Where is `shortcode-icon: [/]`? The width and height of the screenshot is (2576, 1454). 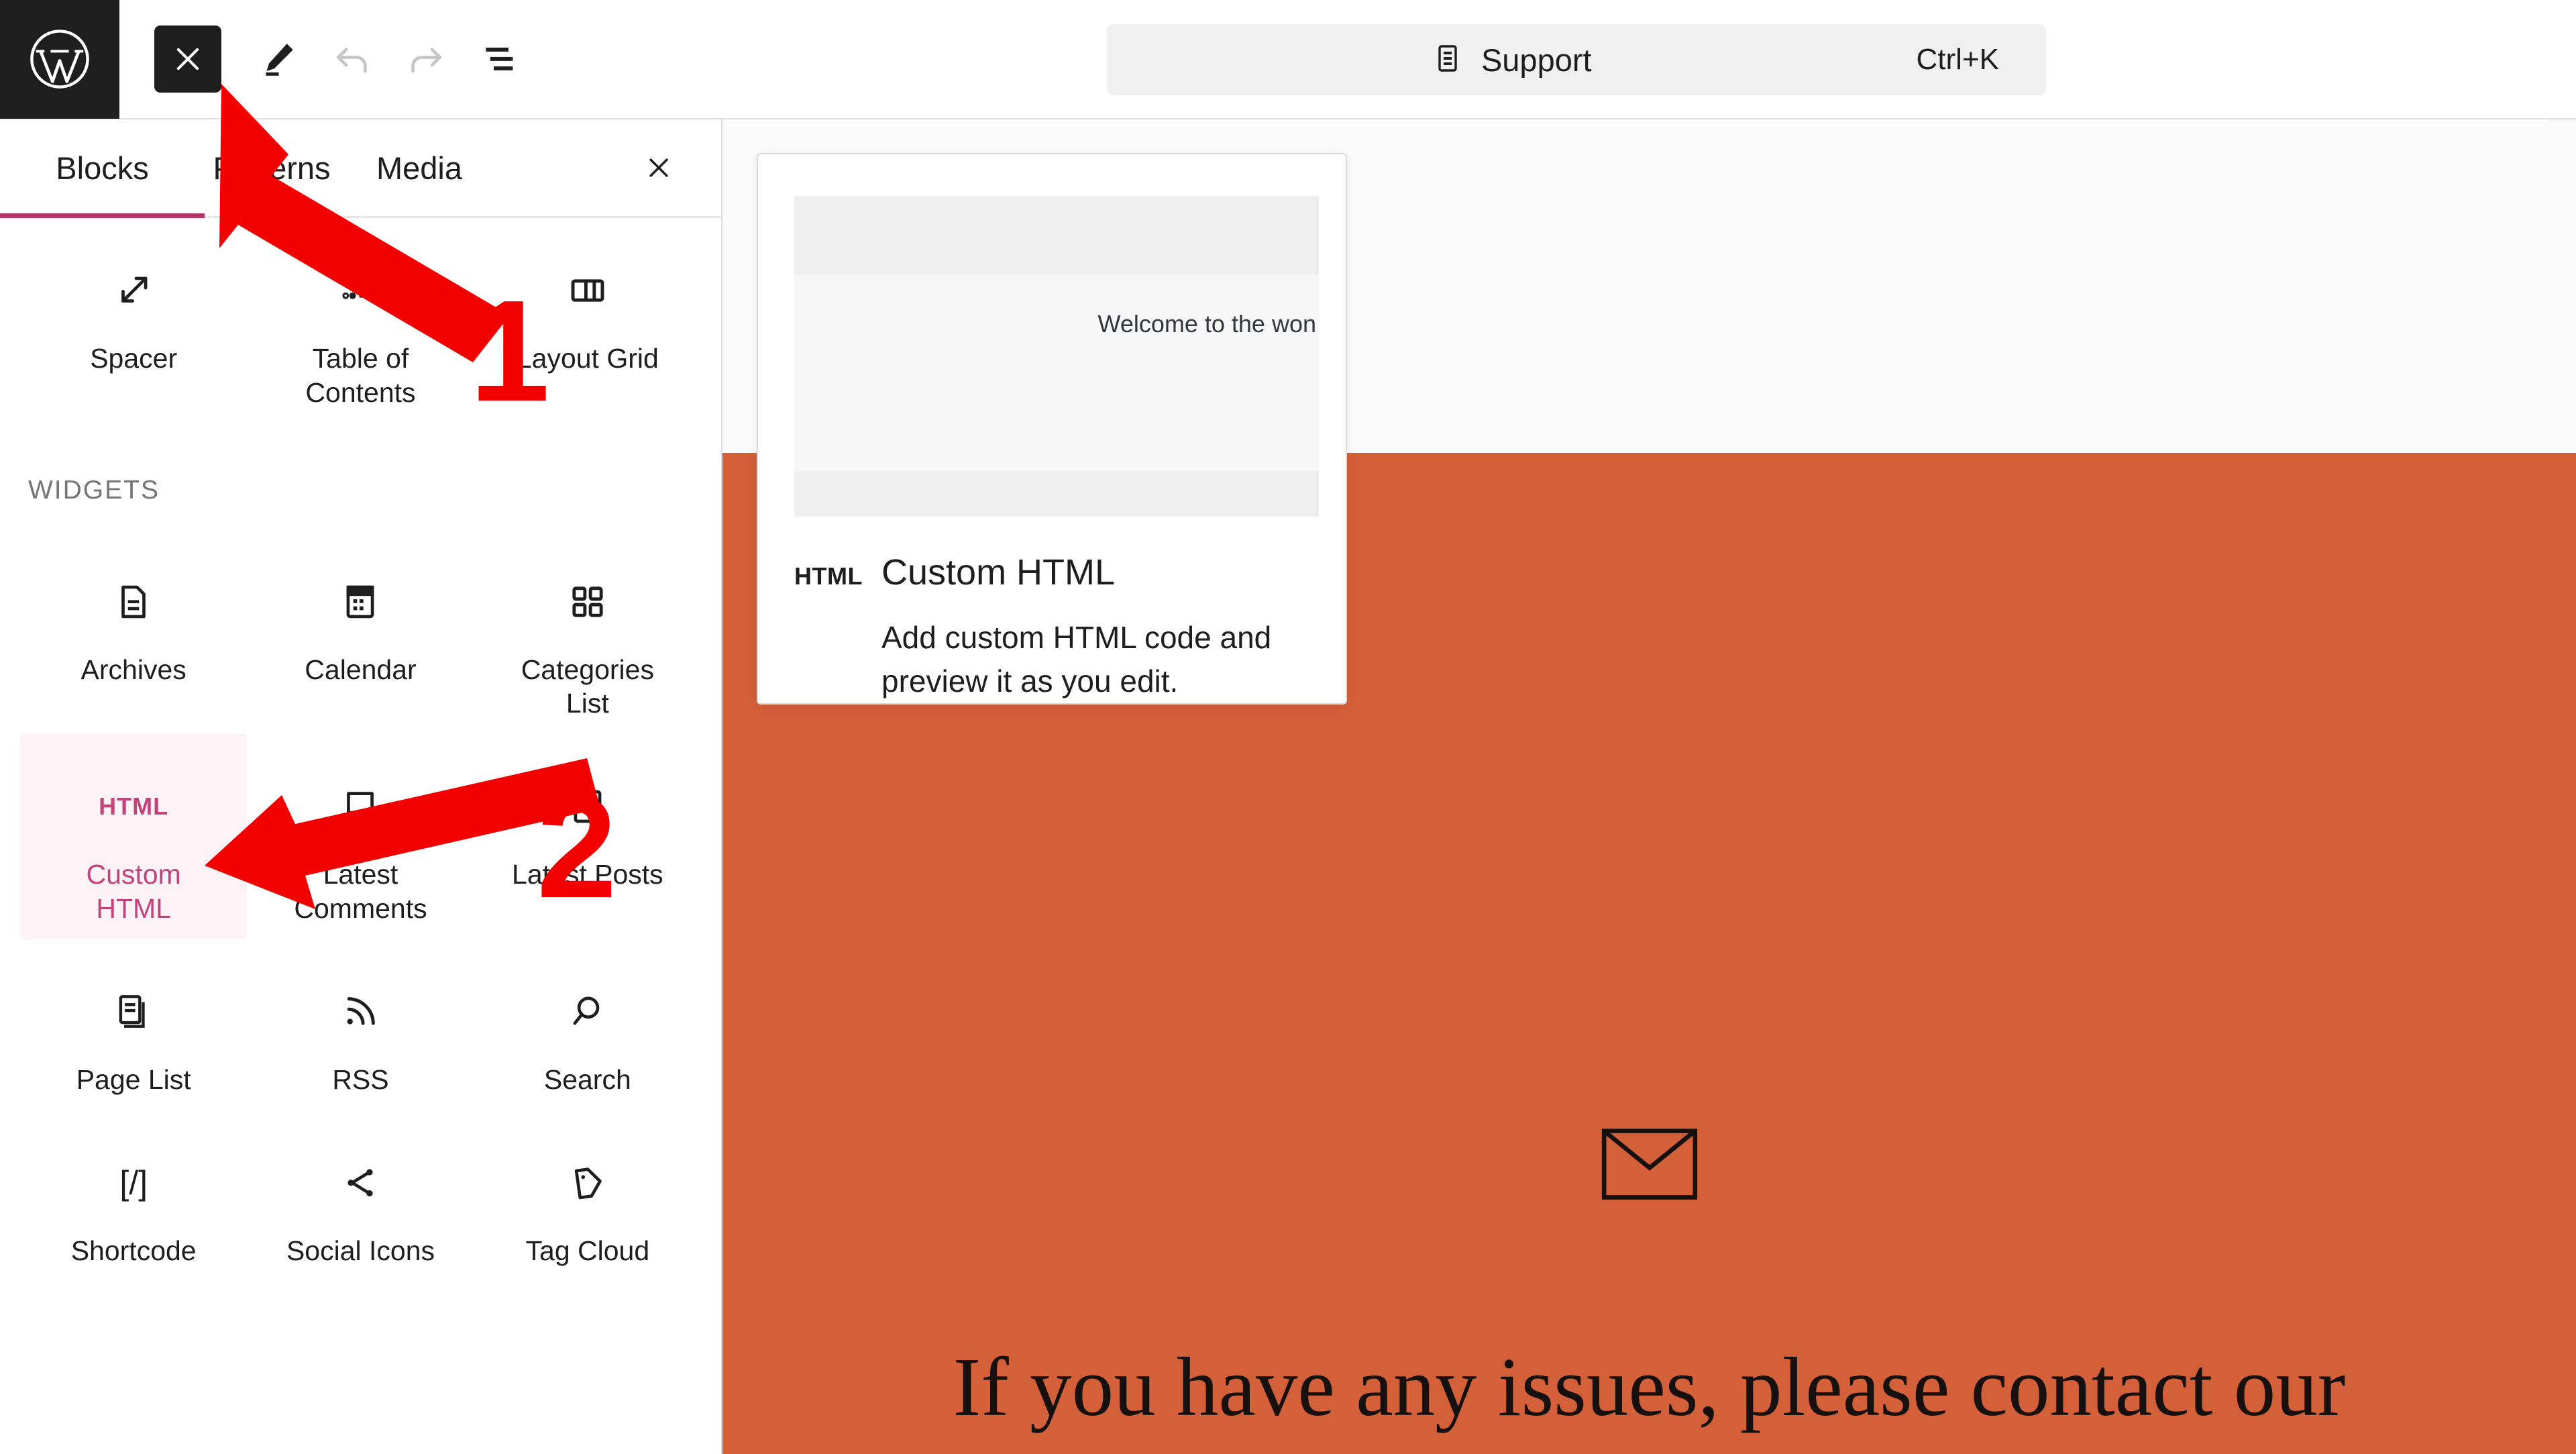 shortcode-icon: [/] is located at coordinates (133, 1183).